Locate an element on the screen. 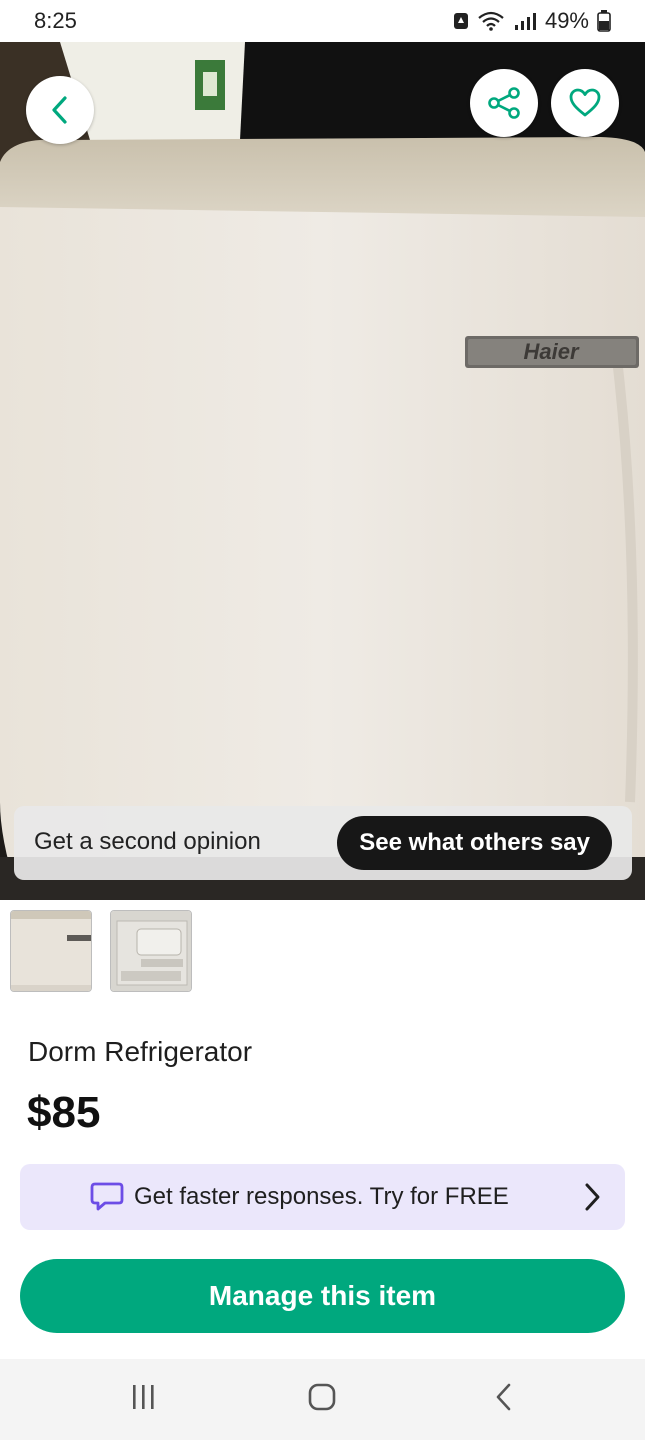 Image resolution: width=645 pixels, height=1440 pixels. promo-text: Get faster responses. Try for FREE is located at coordinates (321, 1196).